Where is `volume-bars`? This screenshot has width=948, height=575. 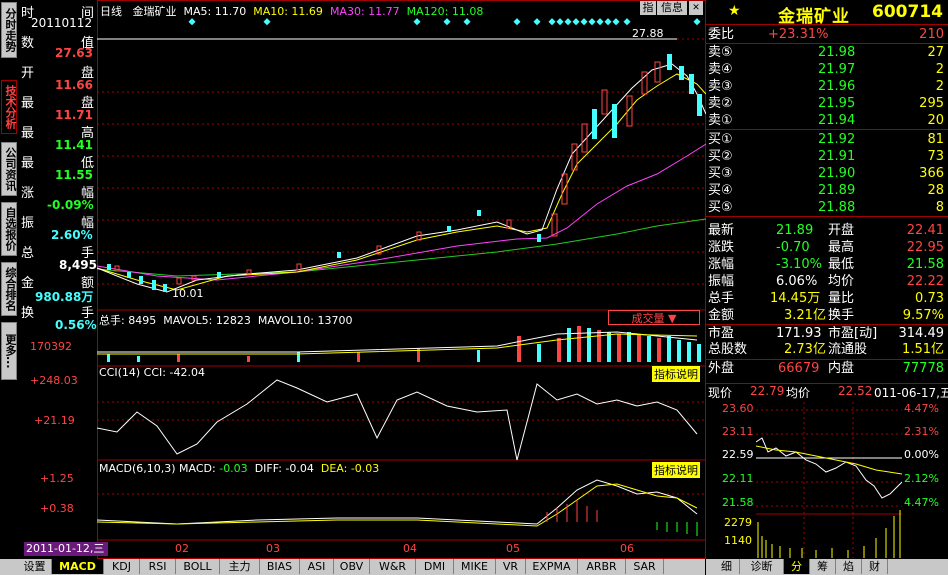 volume-bars is located at coordinates (404, 344).